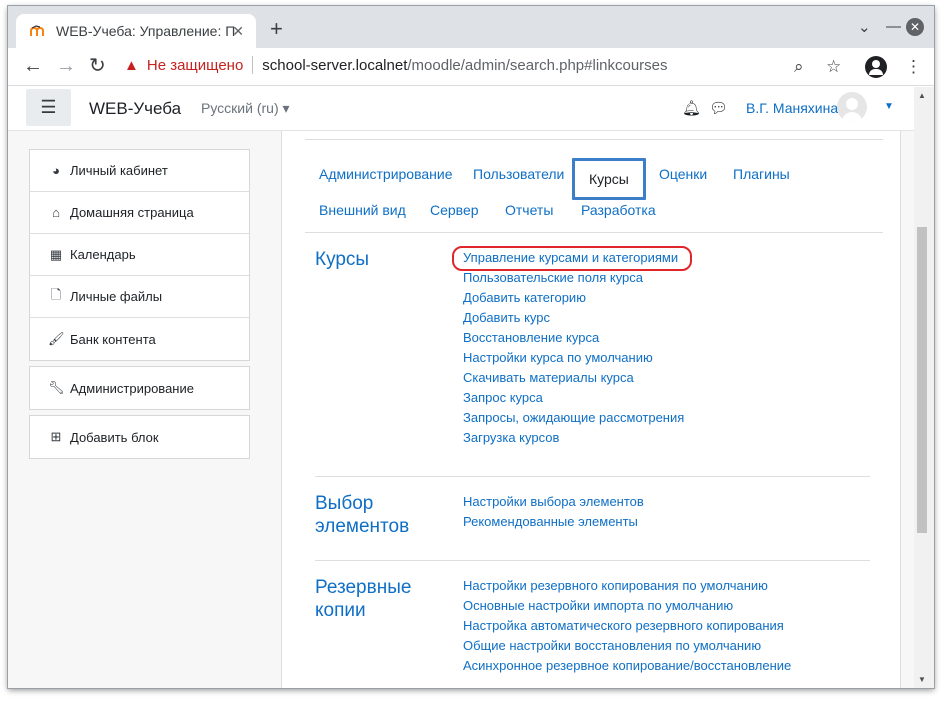 This screenshot has width=947, height=701. Describe the element at coordinates (915, 27) in the screenshot. I see `window-close-icon: ✕` at that location.